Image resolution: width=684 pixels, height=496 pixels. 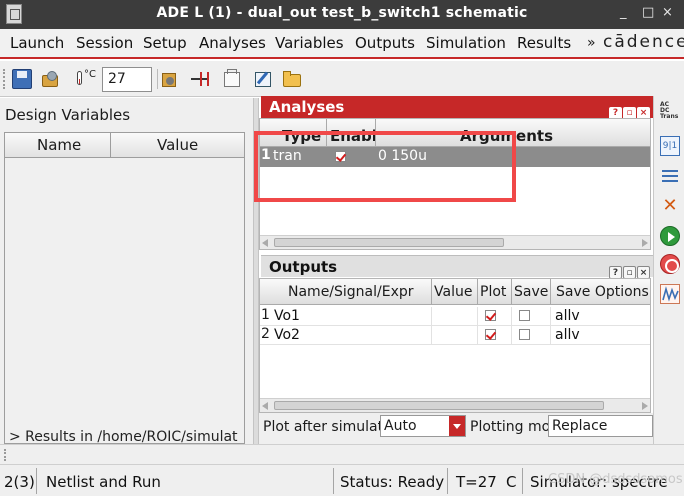 I want to click on menu-results: Results, so click(x=544, y=43).